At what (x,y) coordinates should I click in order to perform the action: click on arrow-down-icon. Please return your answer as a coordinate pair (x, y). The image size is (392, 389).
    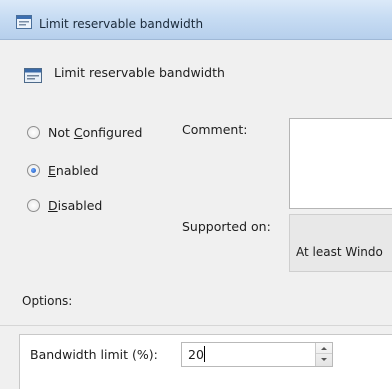
    Looking at the image, I should click on (324, 359).